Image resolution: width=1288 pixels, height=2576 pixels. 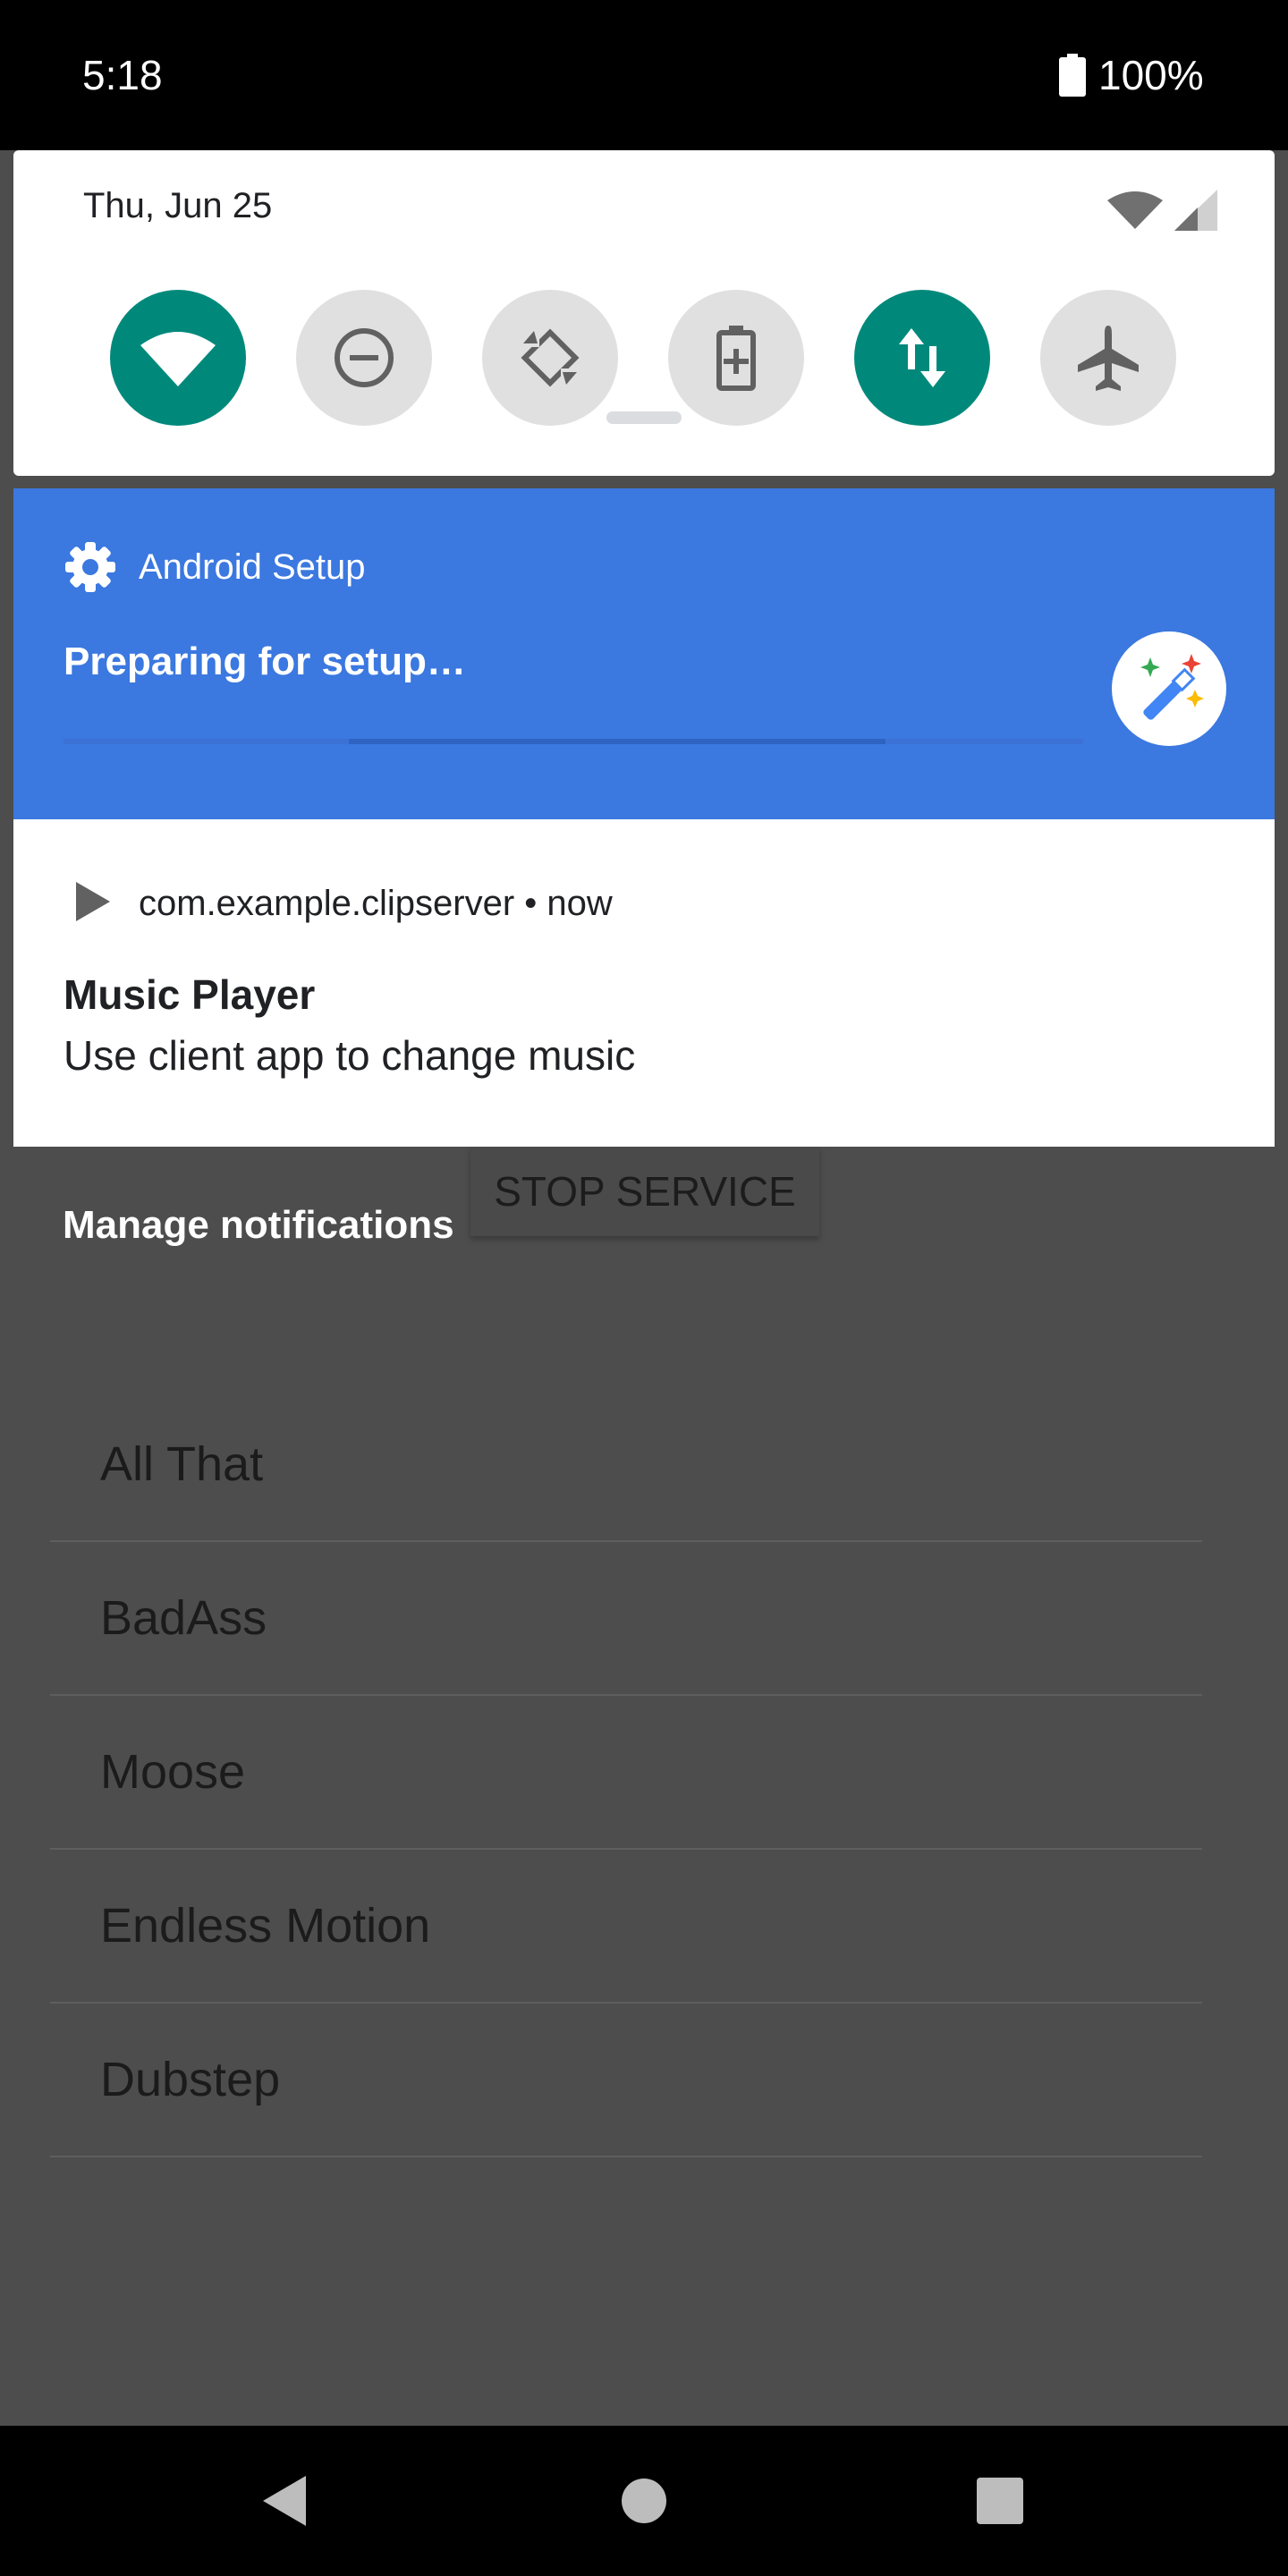 I want to click on home-button, so click(x=644, y=2501).